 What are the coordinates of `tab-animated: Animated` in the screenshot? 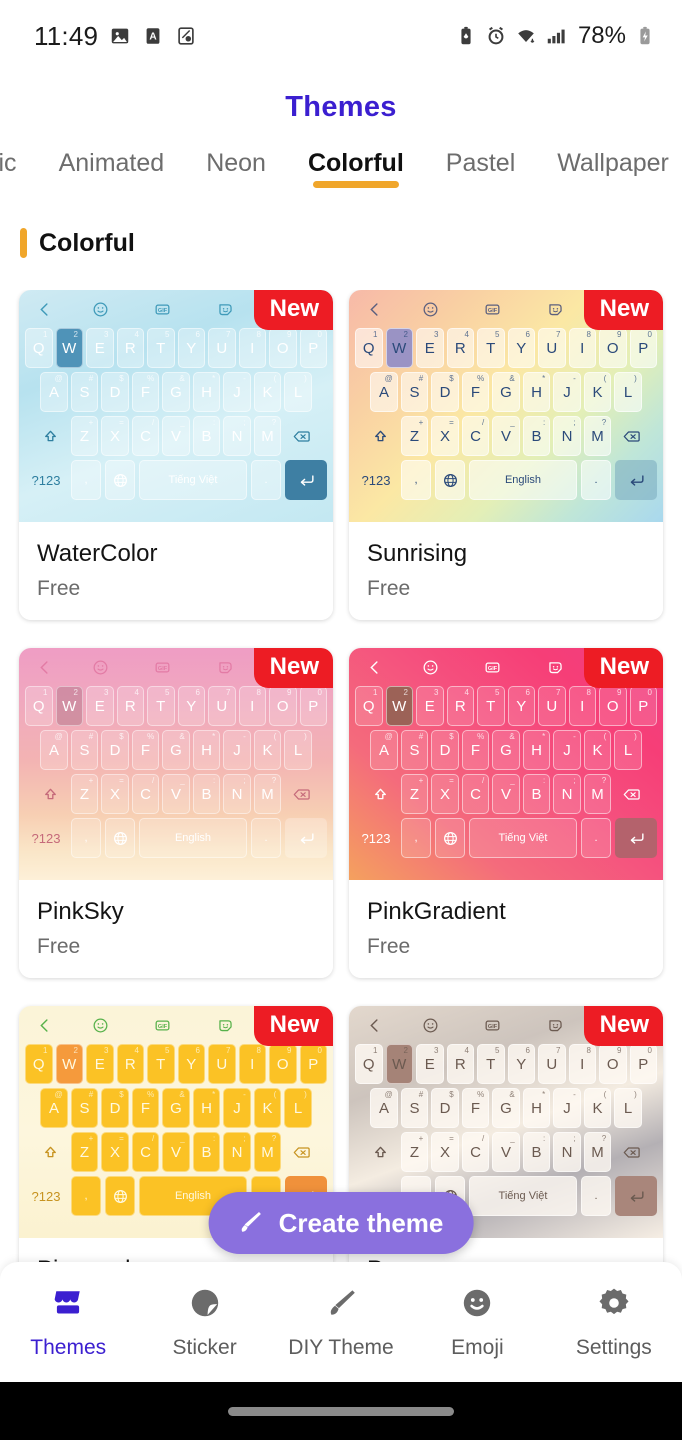 It's located at (112, 161).